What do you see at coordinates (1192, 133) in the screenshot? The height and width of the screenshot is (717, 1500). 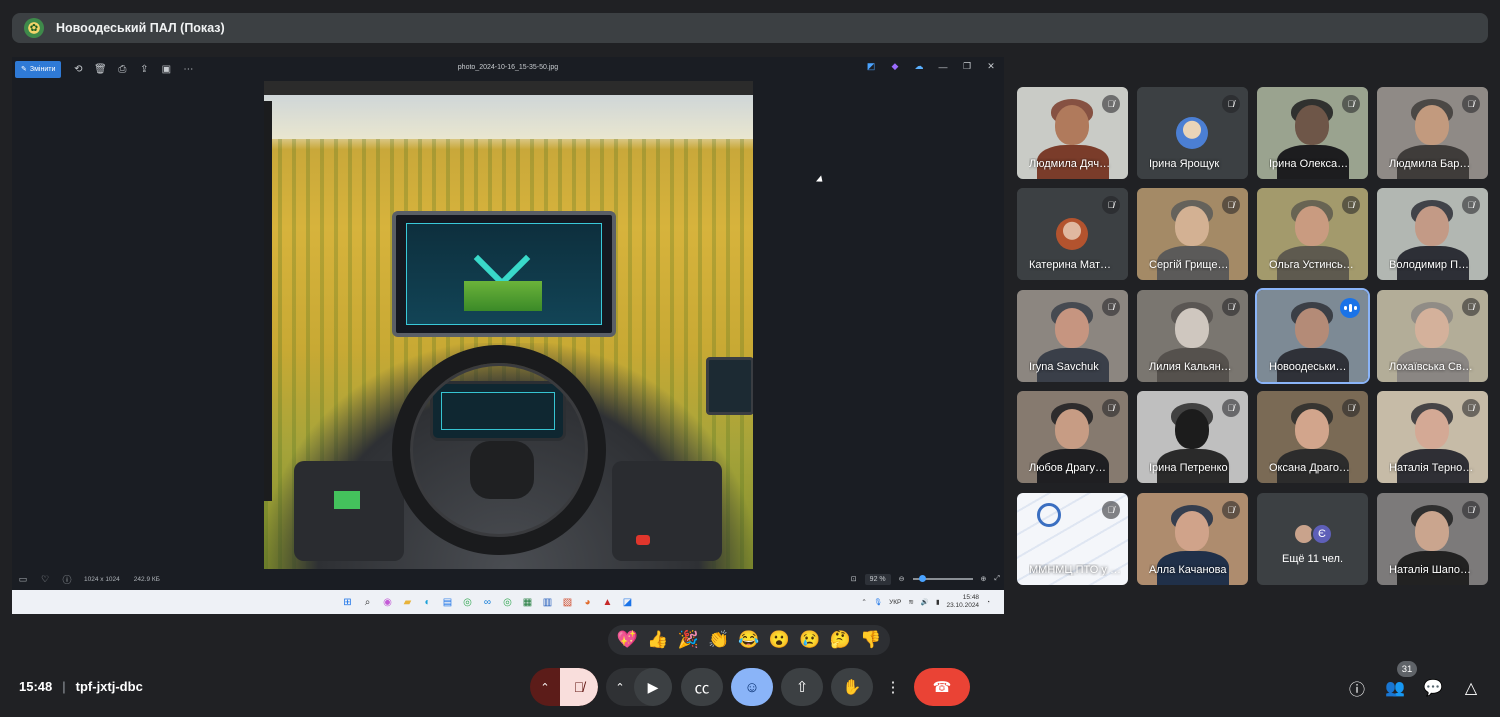 I see `participant-tile: 🎙̸ Ірина Ярощук` at bounding box center [1192, 133].